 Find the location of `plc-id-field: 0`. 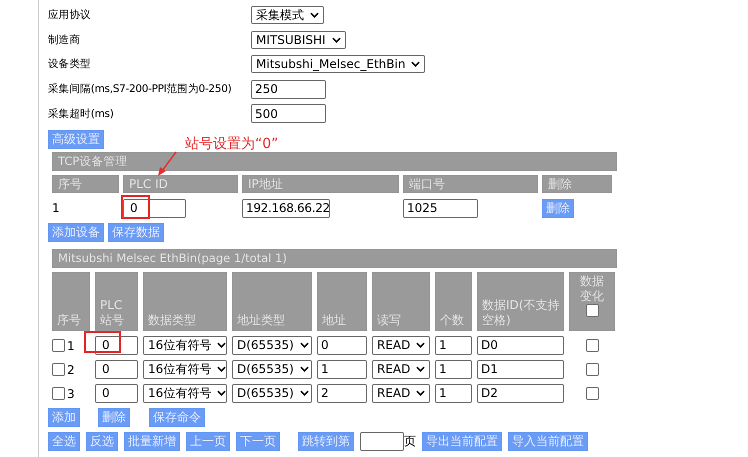

plc-id-field: 0 is located at coordinates (154, 208).